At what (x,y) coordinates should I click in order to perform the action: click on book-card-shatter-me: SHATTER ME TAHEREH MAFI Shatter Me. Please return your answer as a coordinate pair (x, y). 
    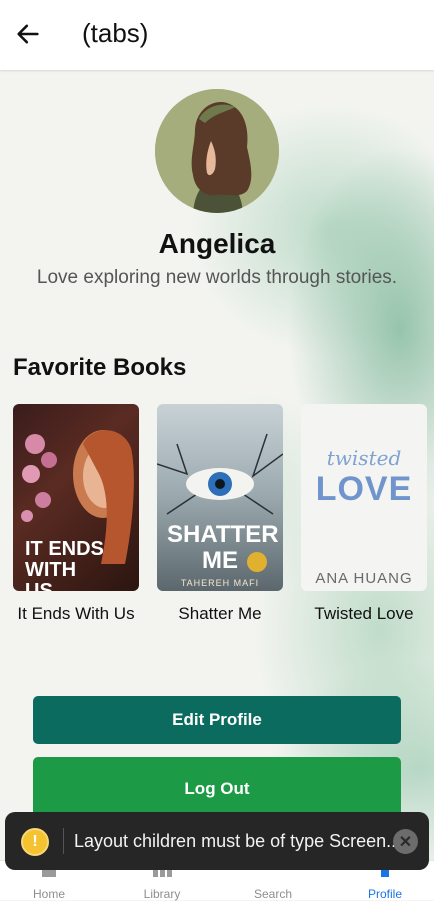
    Looking at the image, I should click on (220, 513).